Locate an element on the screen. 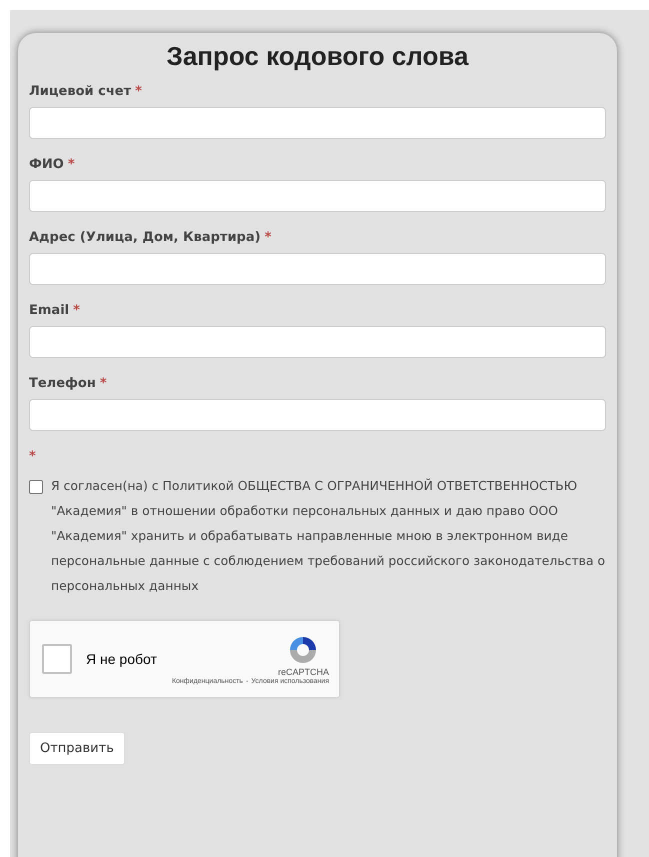 This screenshot has height=857, width=649. field-label: ФИО is located at coordinates (46, 164).